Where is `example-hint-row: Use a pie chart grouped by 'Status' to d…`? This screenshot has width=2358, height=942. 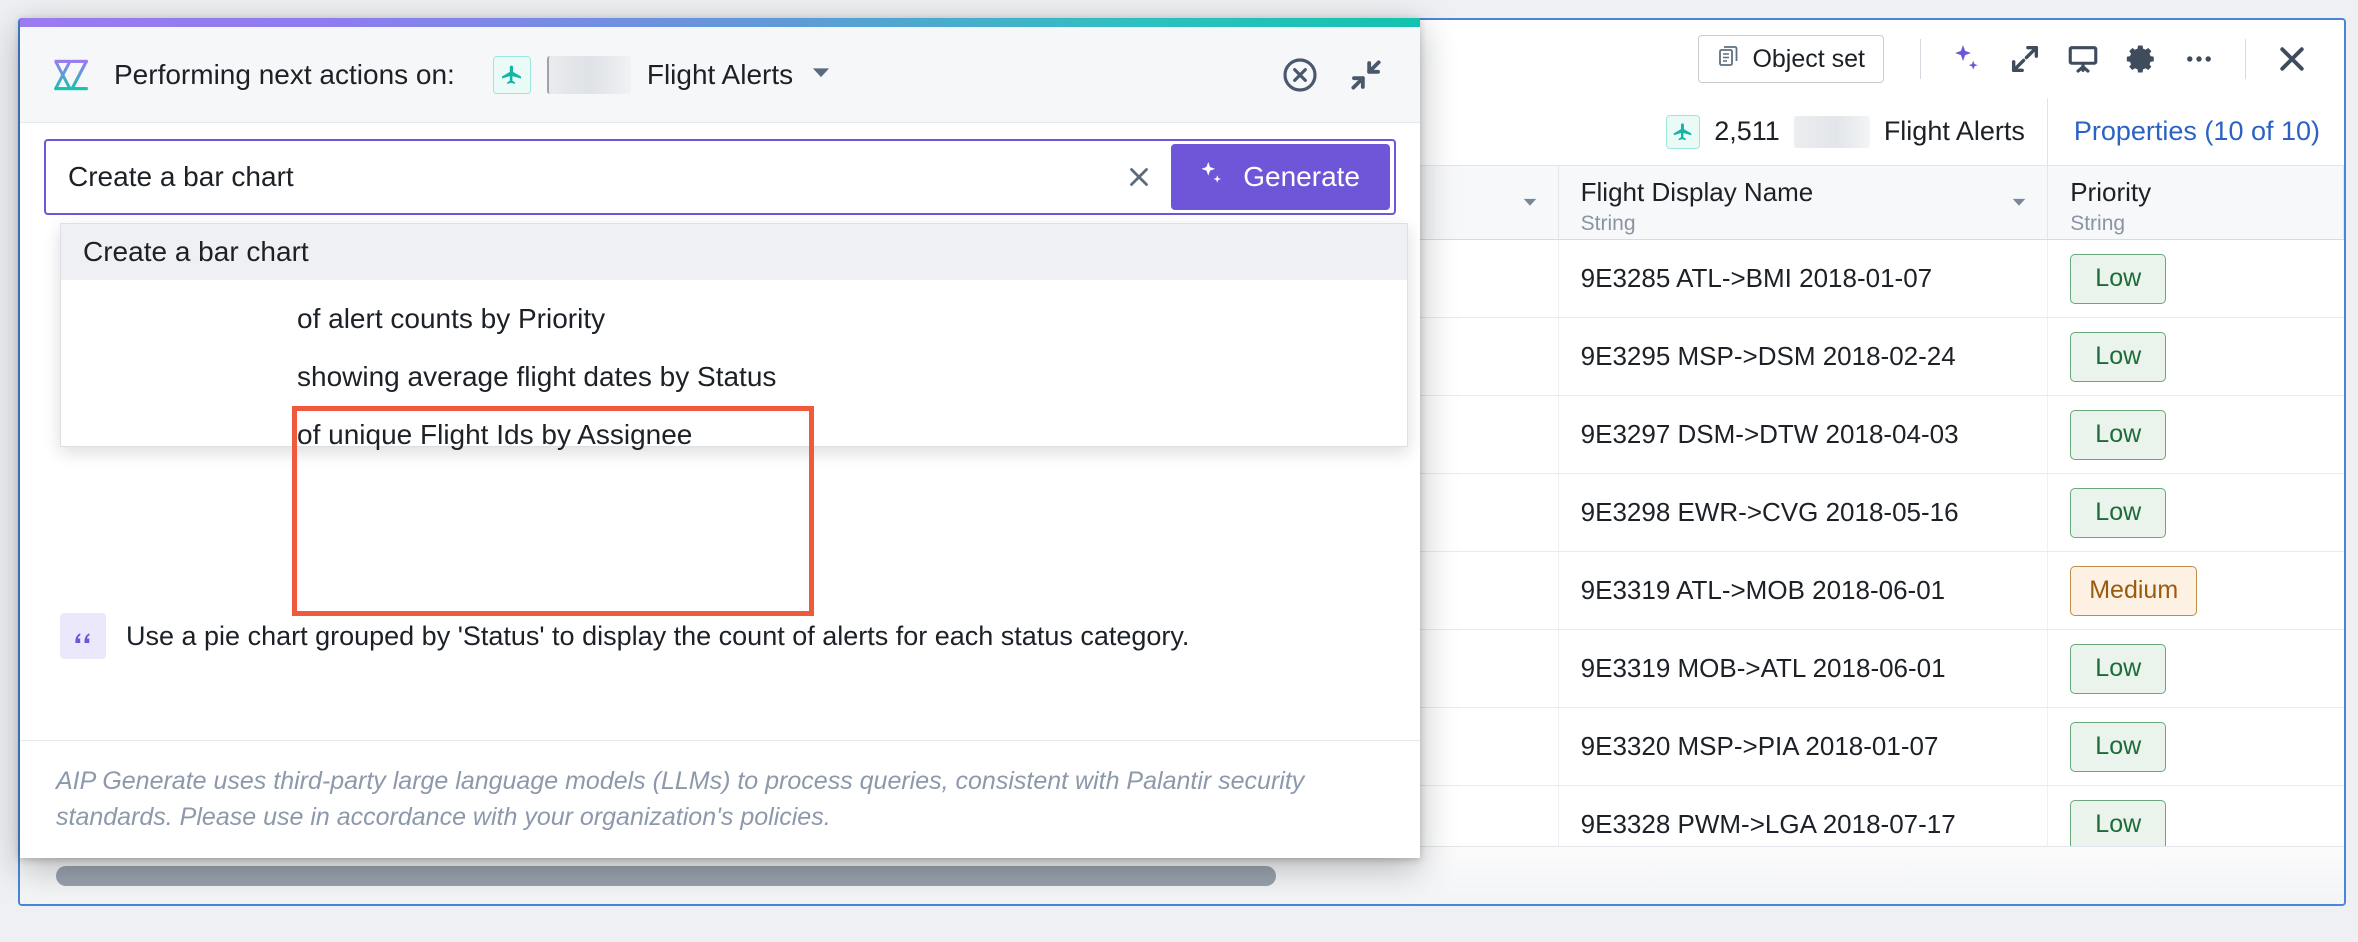
example-hint-row: Use a pie chart grouped by 'Status' to d… is located at coordinates (624, 636).